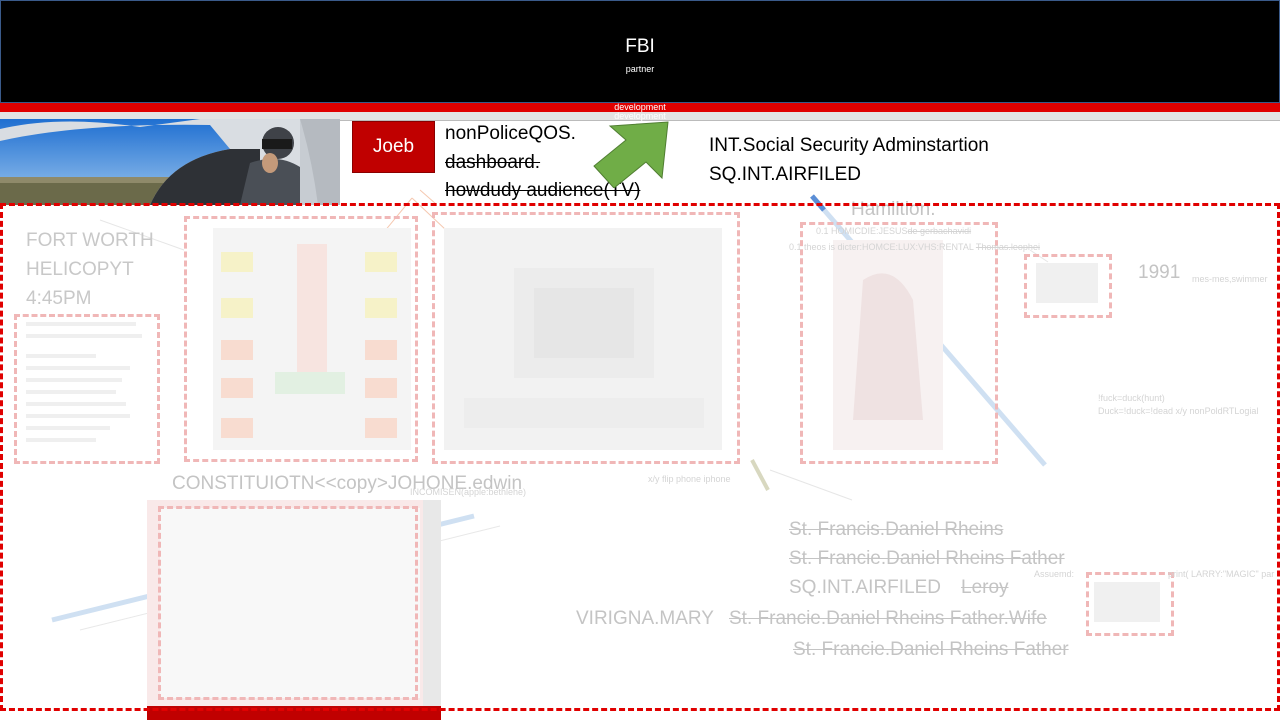  What do you see at coordinates (849, 145) in the screenshot?
I see `agency-line: INT.Social Security Adminstartion` at bounding box center [849, 145].